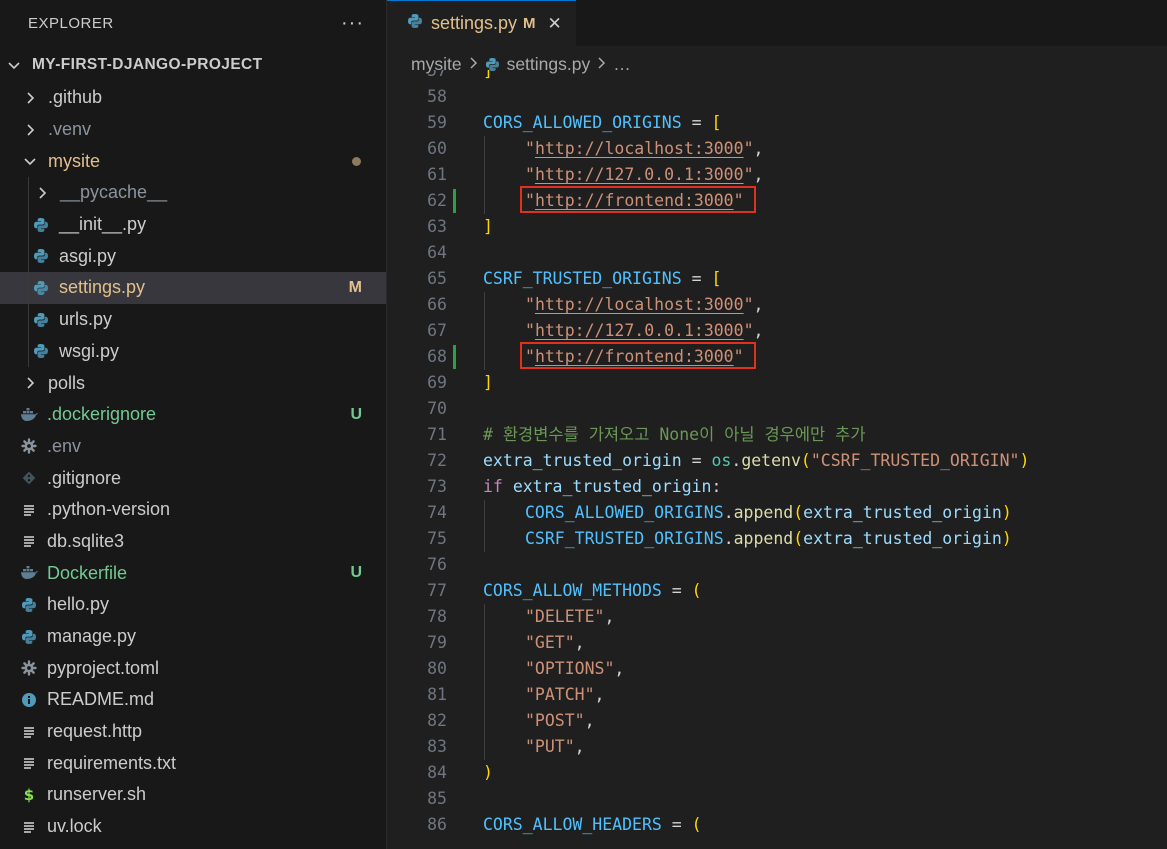  What do you see at coordinates (569, 617) in the screenshot?
I see `code-text: "DELETE",` at bounding box center [569, 617].